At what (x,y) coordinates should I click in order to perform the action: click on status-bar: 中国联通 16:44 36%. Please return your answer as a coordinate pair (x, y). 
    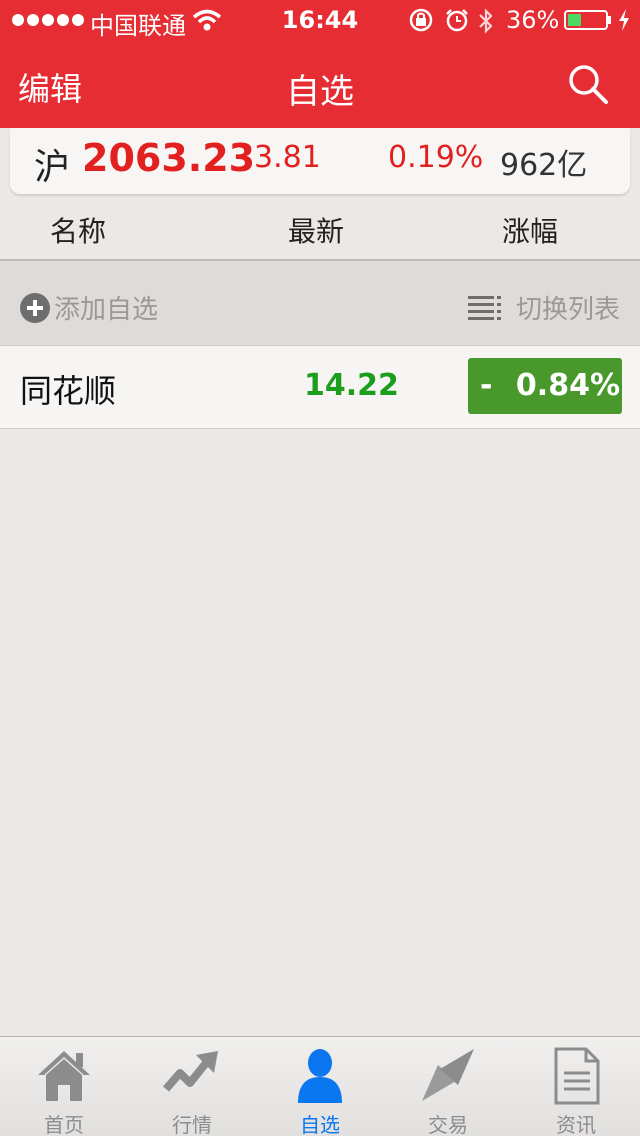
    Looking at the image, I should click on (320, 20).